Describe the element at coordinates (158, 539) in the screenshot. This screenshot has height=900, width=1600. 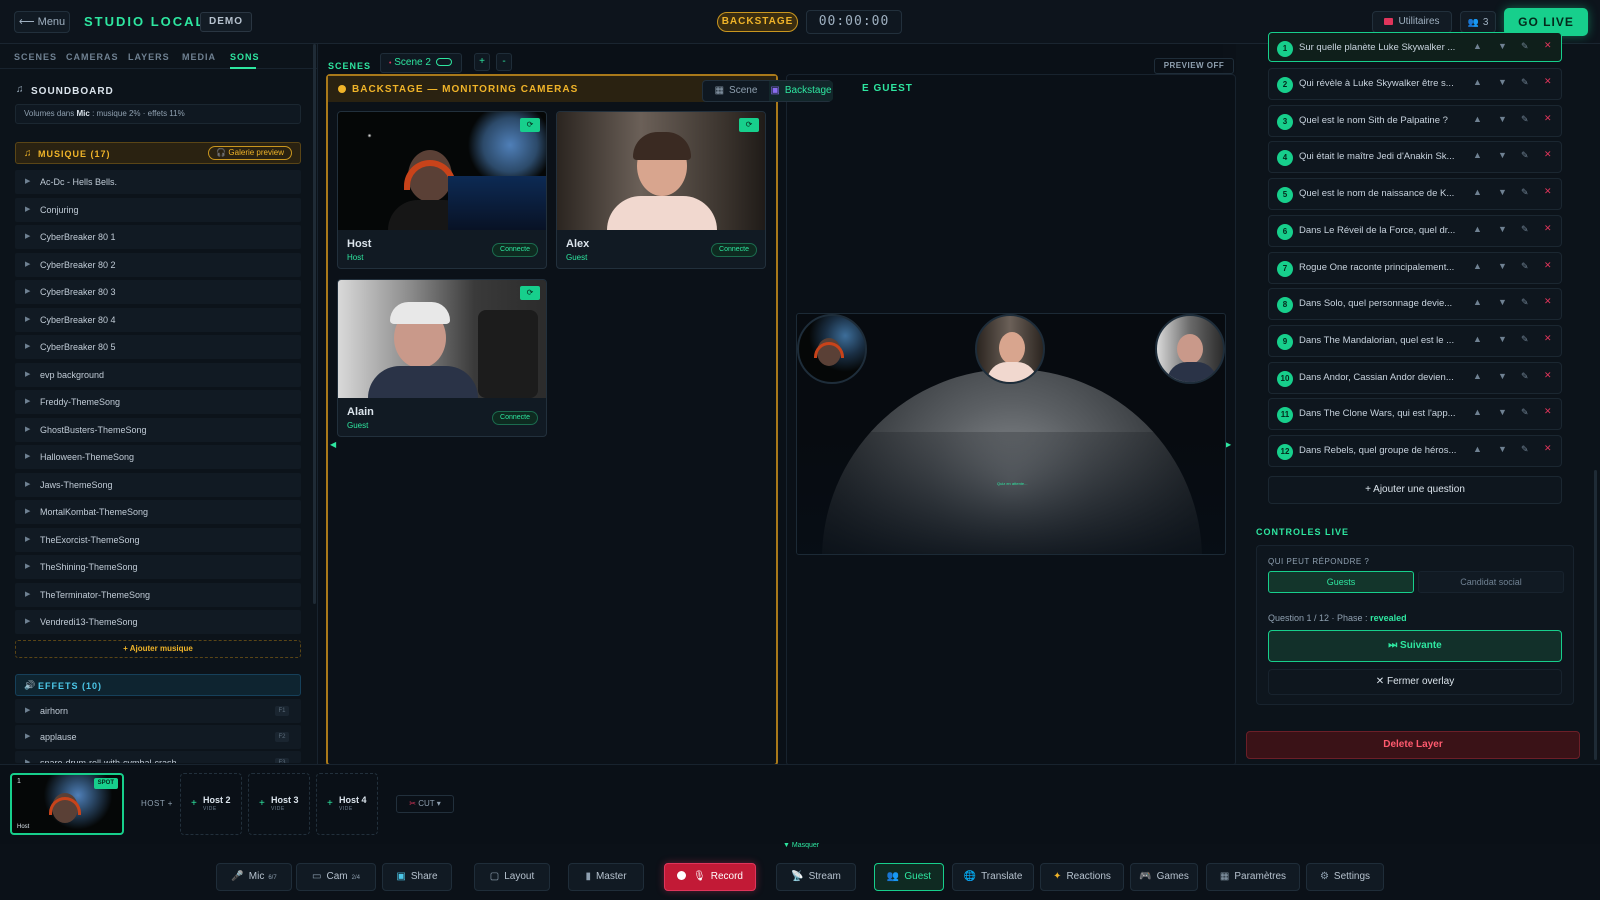
I see `track-item: ▶ TheExorcist-ThemeSong` at that location.